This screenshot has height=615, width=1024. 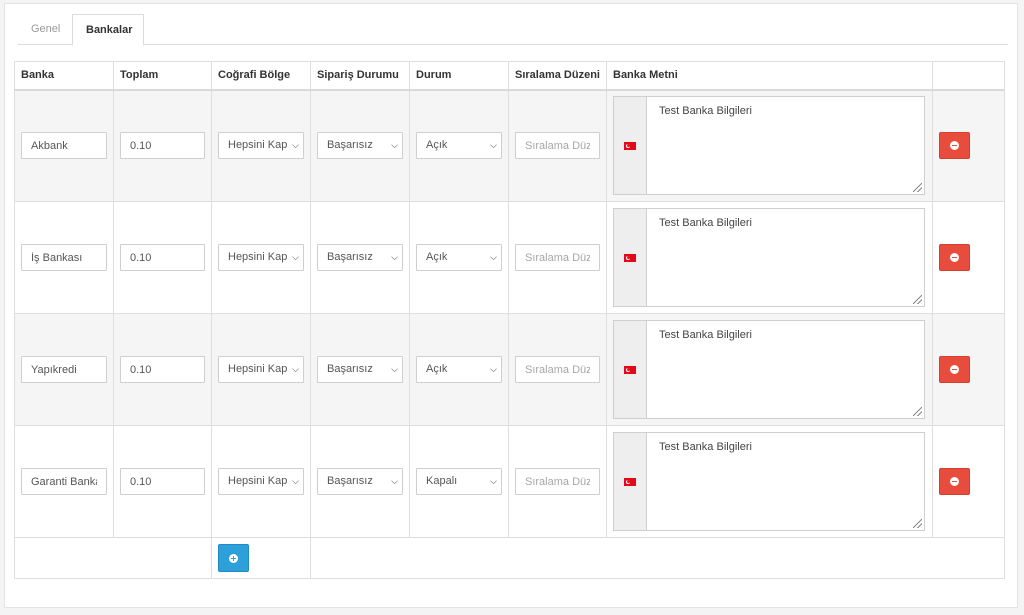 I want to click on column-header-bank: Banka, so click(x=64, y=76).